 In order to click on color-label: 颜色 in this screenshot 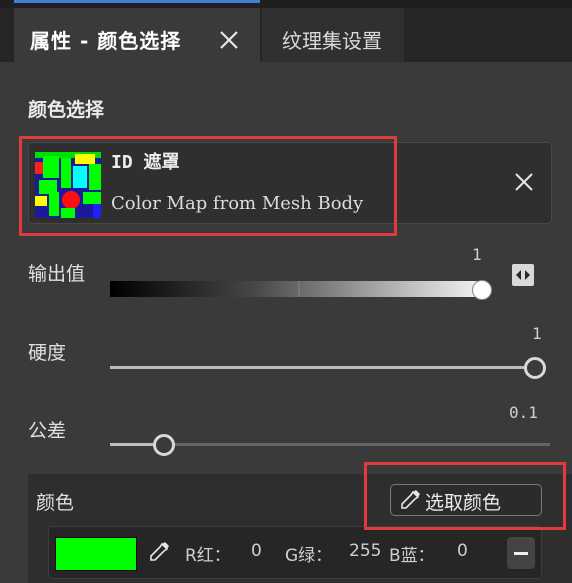, I will do `click(55, 503)`.